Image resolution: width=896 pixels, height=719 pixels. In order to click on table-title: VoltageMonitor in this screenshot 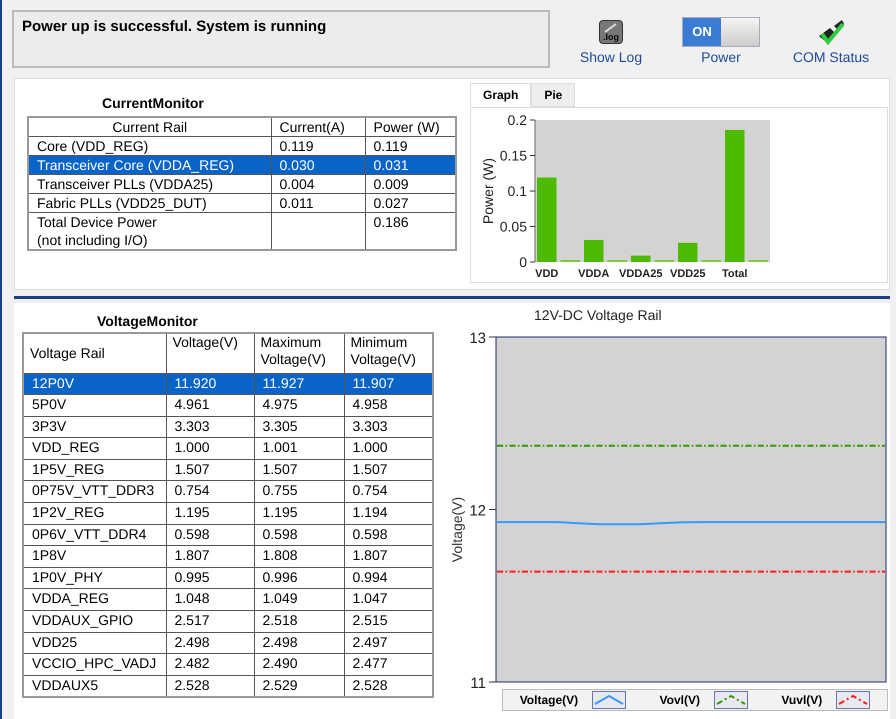, I will do `click(147, 321)`.